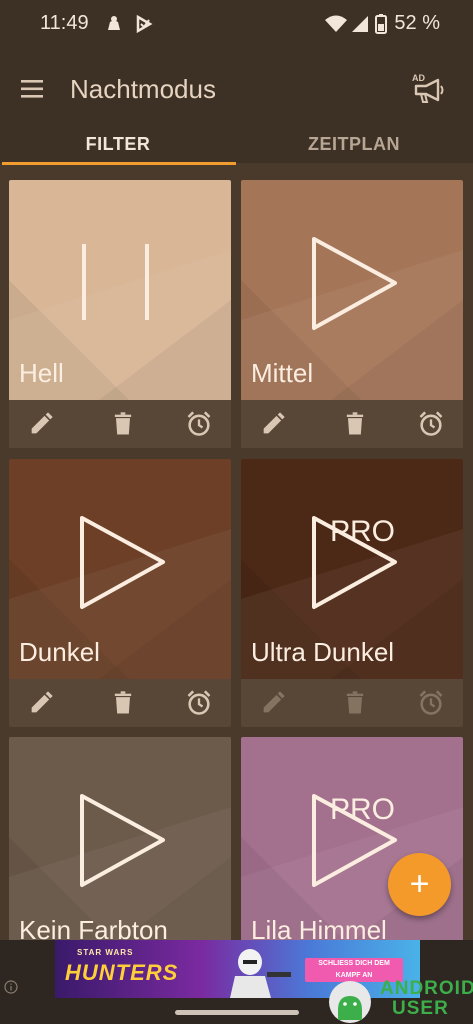 The width and height of the screenshot is (473, 1024). Describe the element at coordinates (237, 1012) in the screenshot. I see `home-indicator` at that location.